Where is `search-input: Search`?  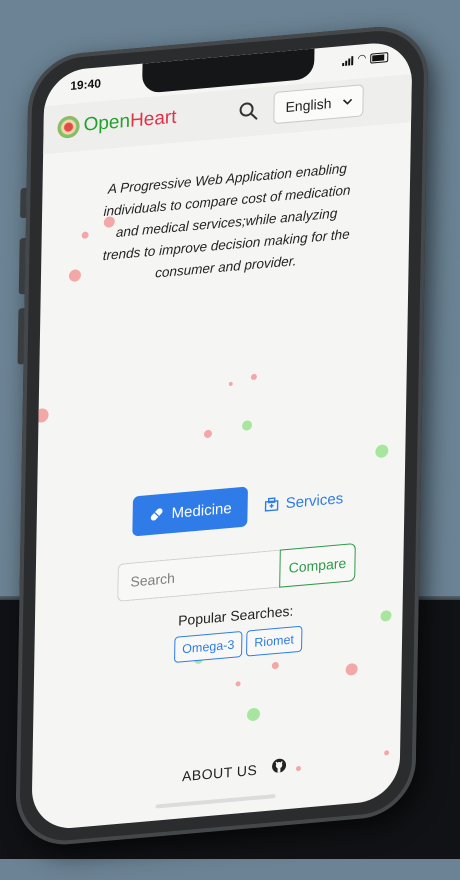 search-input: Search is located at coordinates (198, 576).